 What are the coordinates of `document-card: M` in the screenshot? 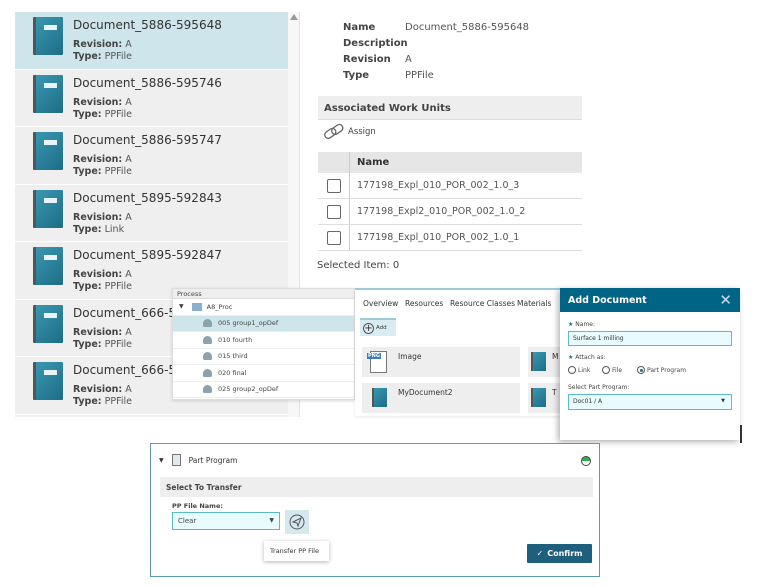 It's located at (544, 362).